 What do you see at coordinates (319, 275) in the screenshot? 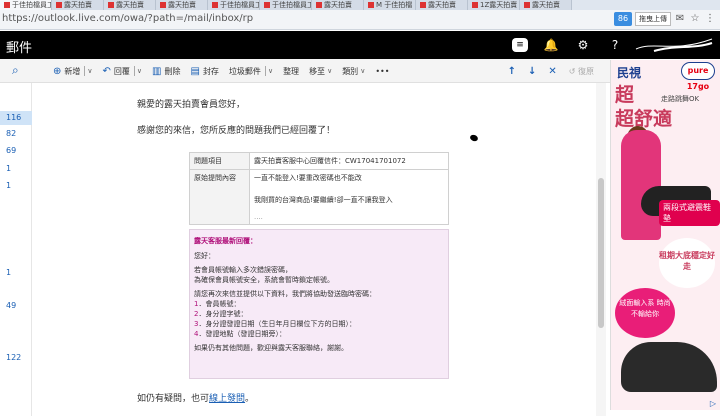
I see `reply-paragraph: 若會員帳號輸入多次錯誤密碼， 為確保會員帳號安全，系統會暫時鎖定帳號。` at bounding box center [319, 275].